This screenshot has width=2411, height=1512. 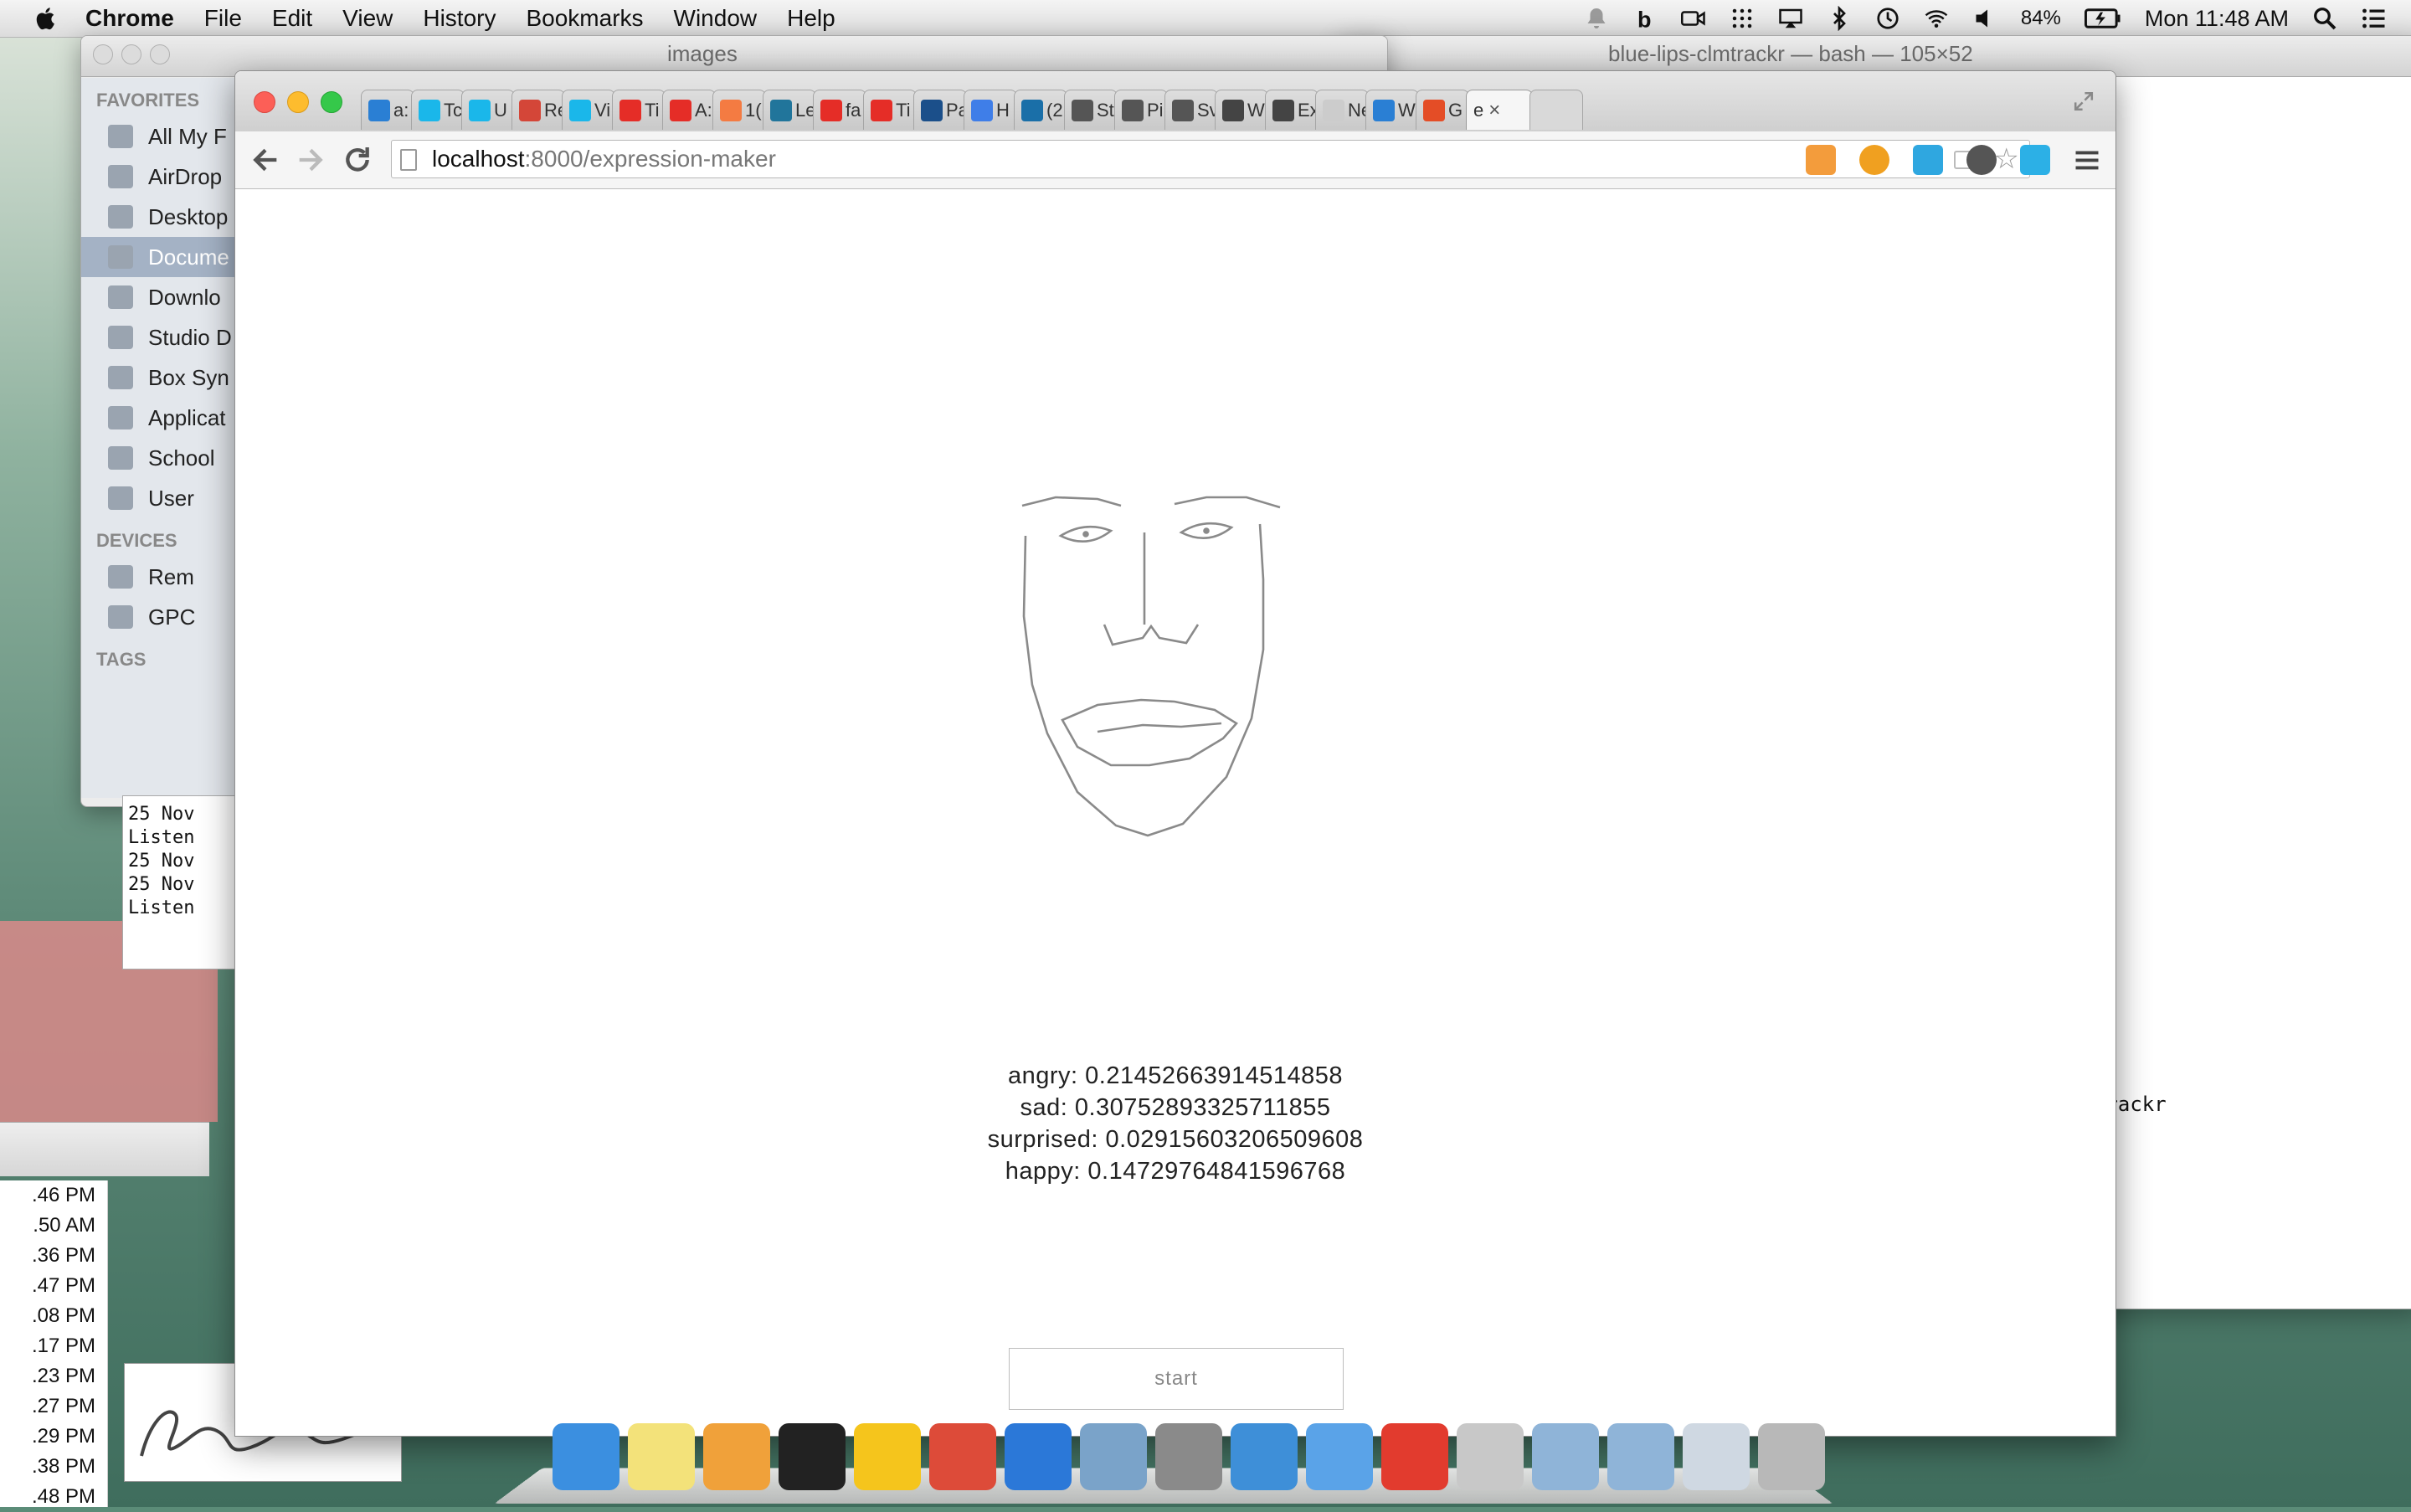 I want to click on sidebar-item-gpc: GPC, so click(x=160, y=617).